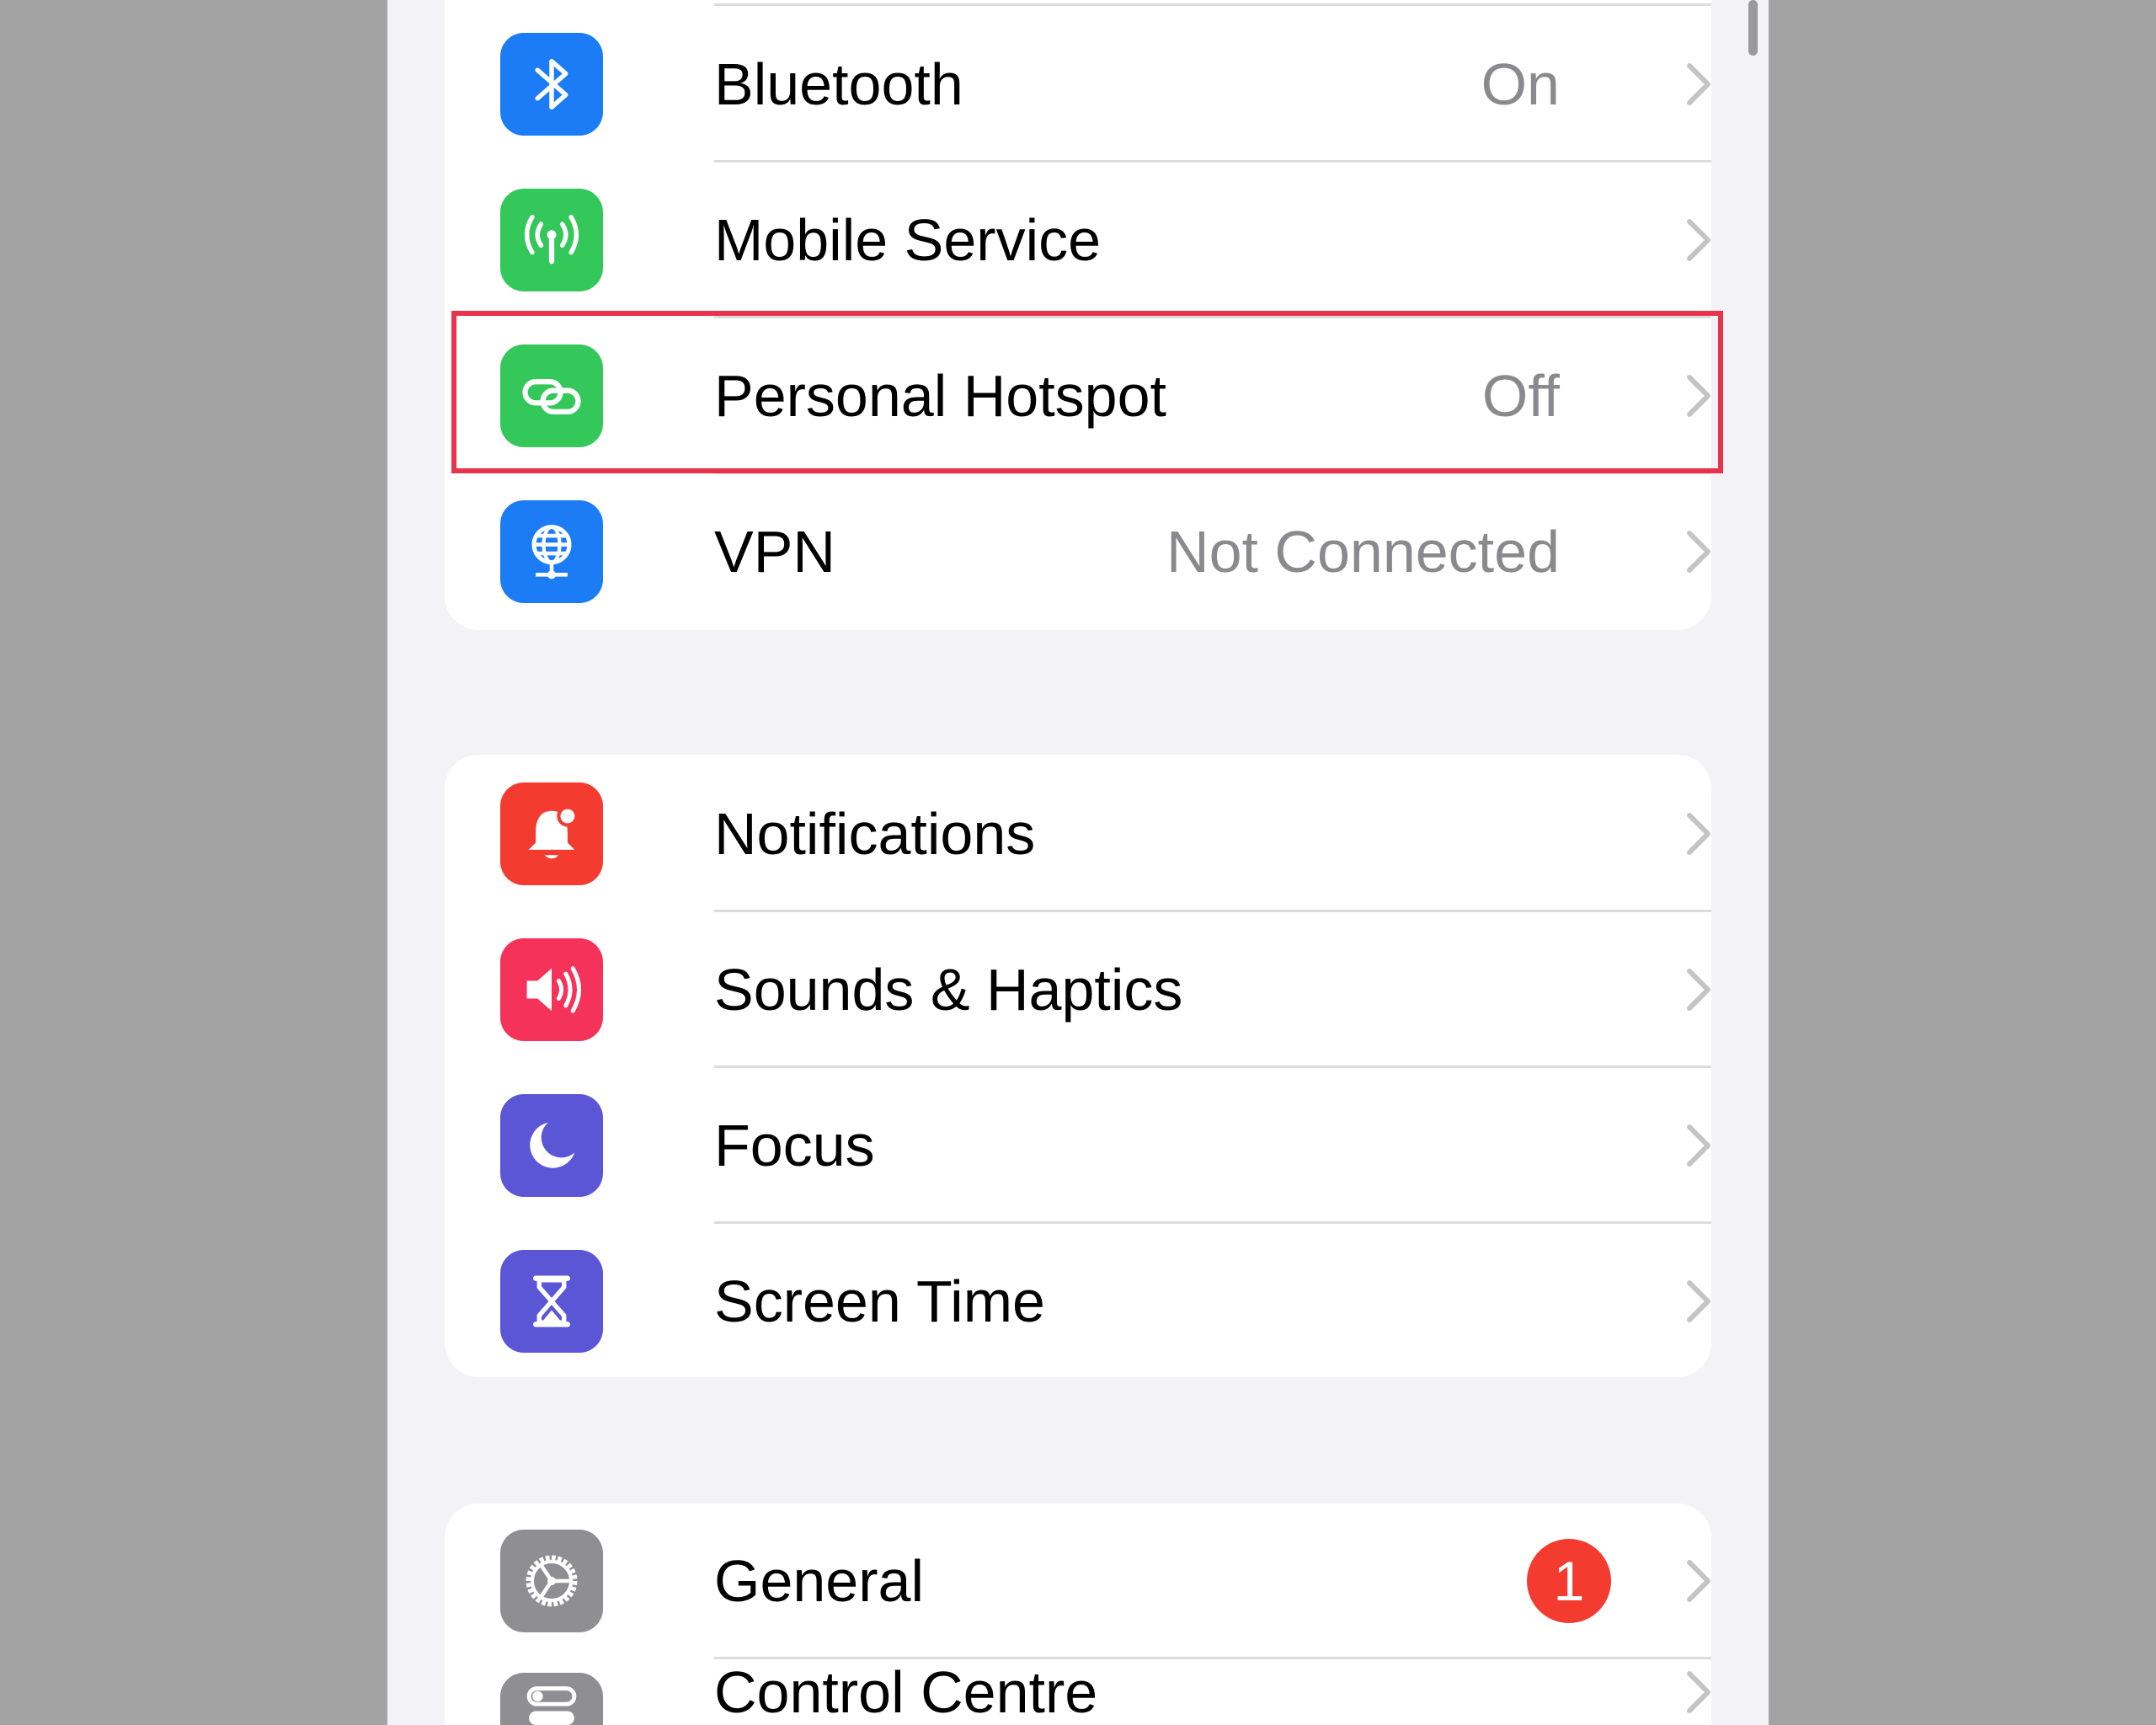 The width and height of the screenshot is (2156, 1725). I want to click on gear-icon, so click(551, 1581).